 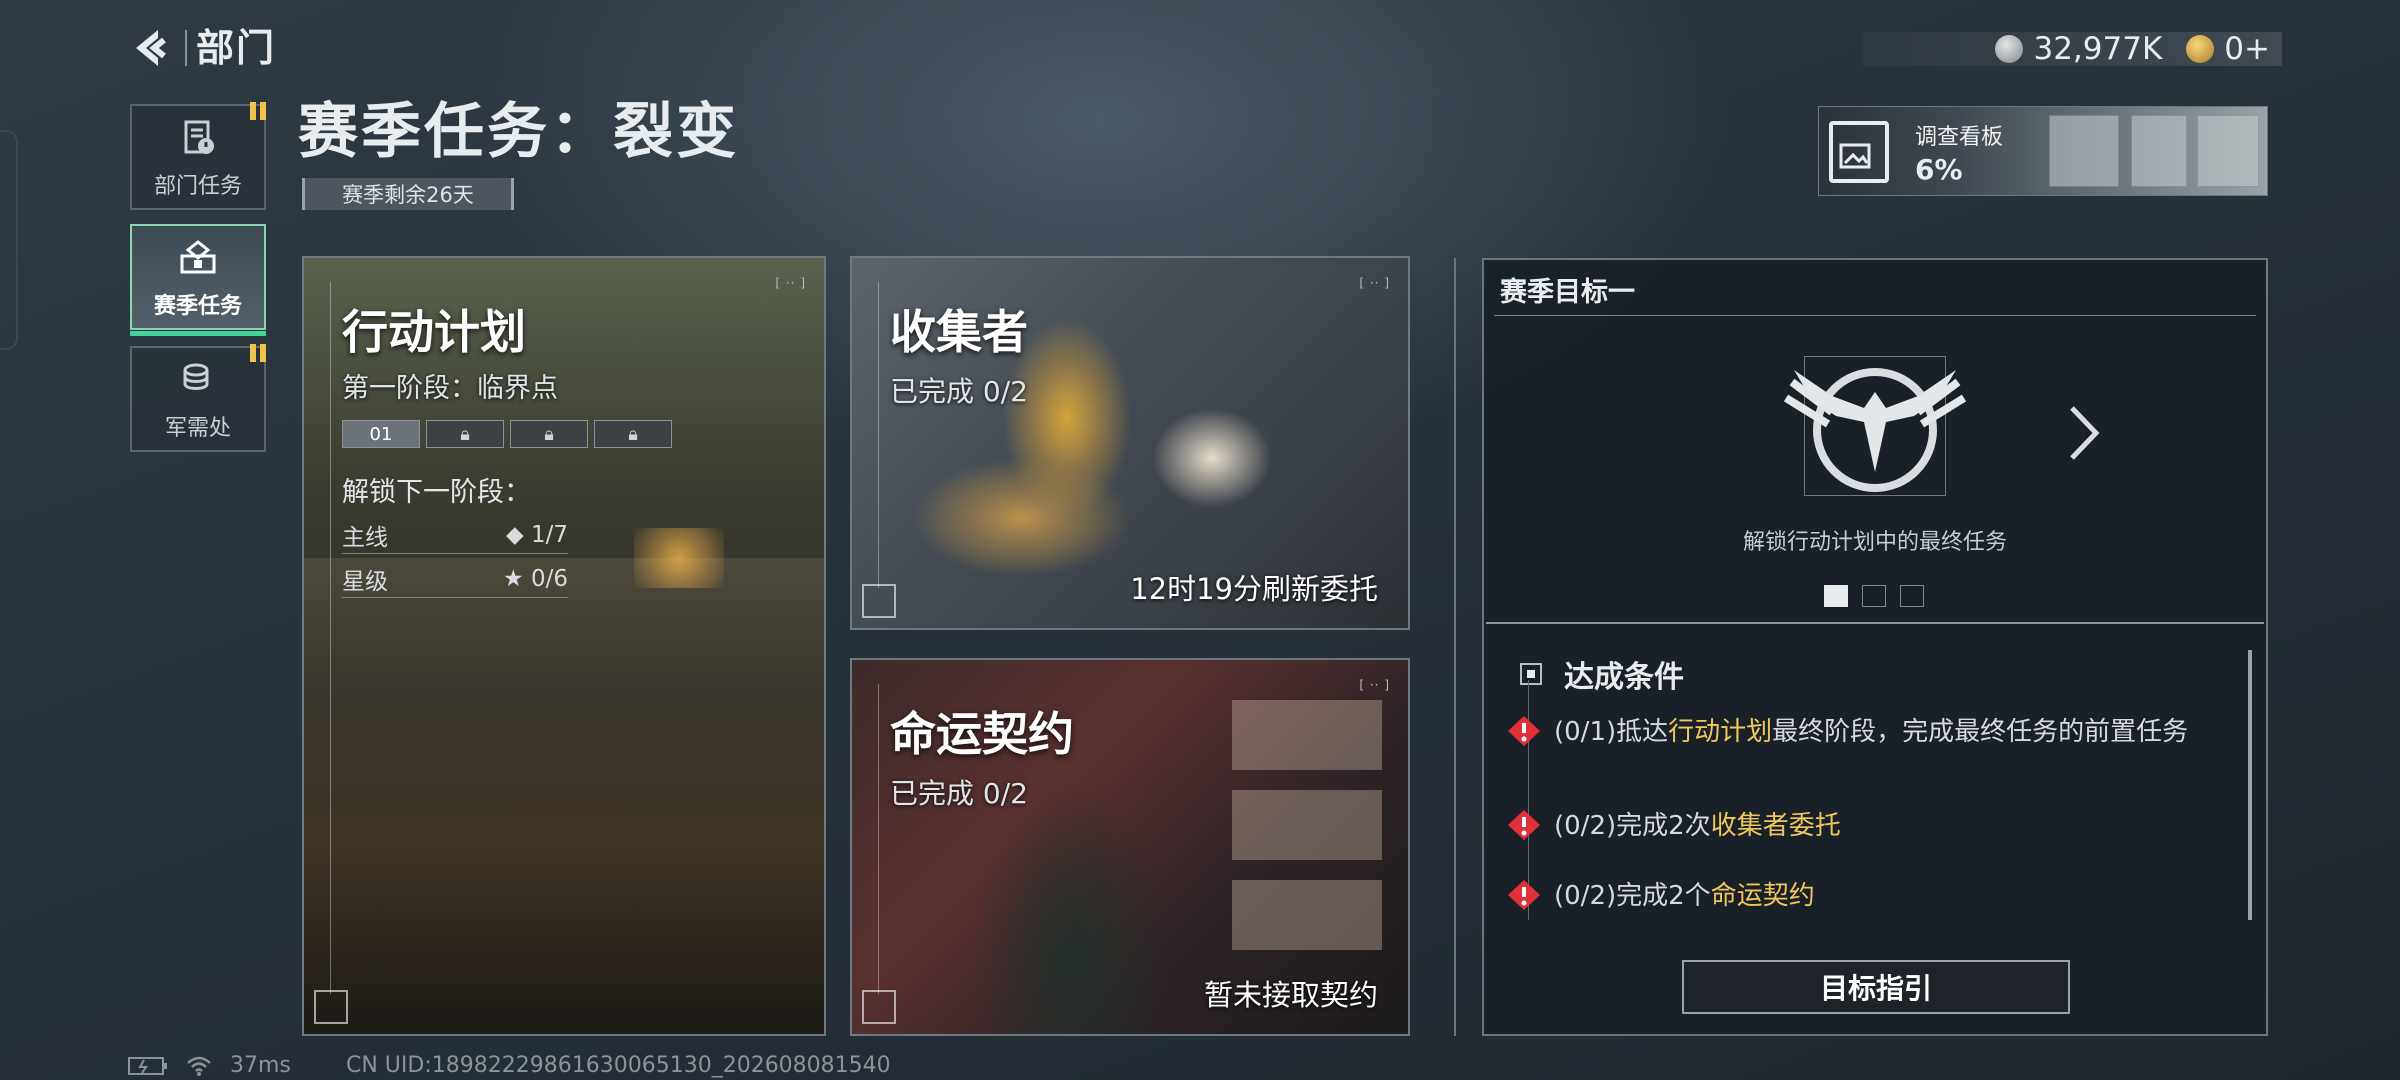 I want to click on survey-board-button: 调查看板 6%, so click(x=2043, y=151).